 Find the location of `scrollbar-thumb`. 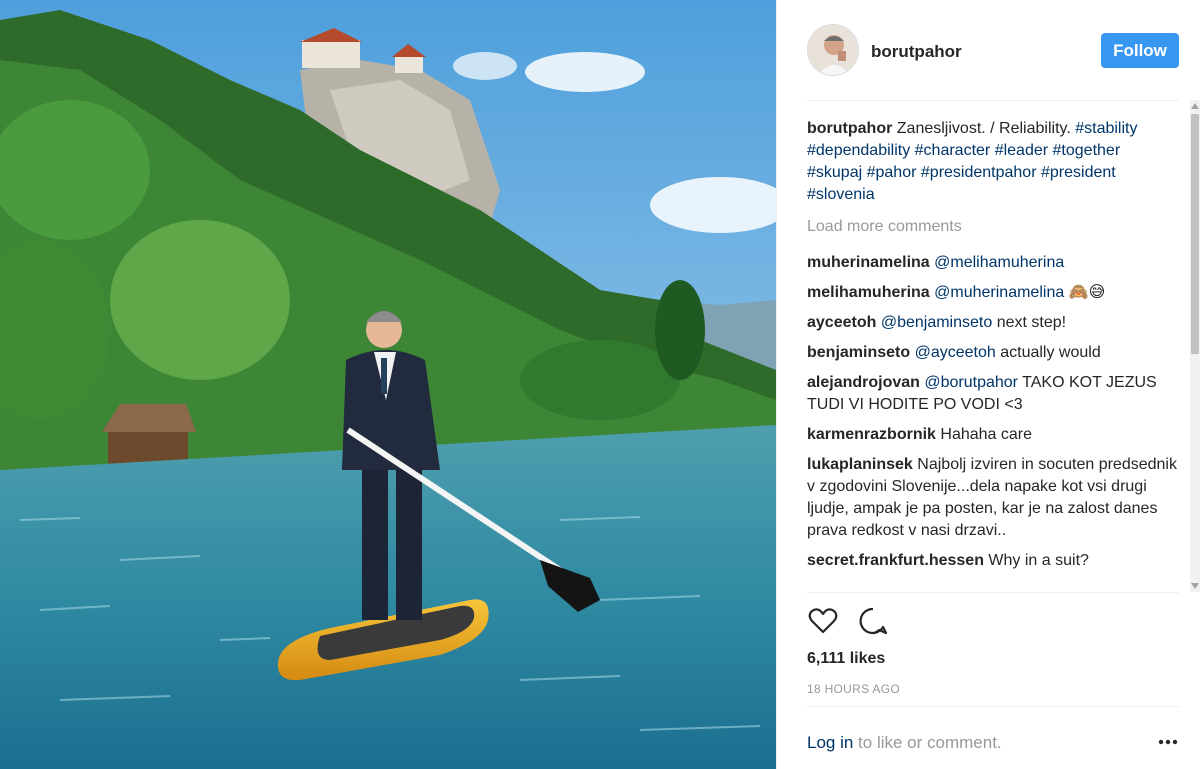

scrollbar-thumb is located at coordinates (1195, 234).